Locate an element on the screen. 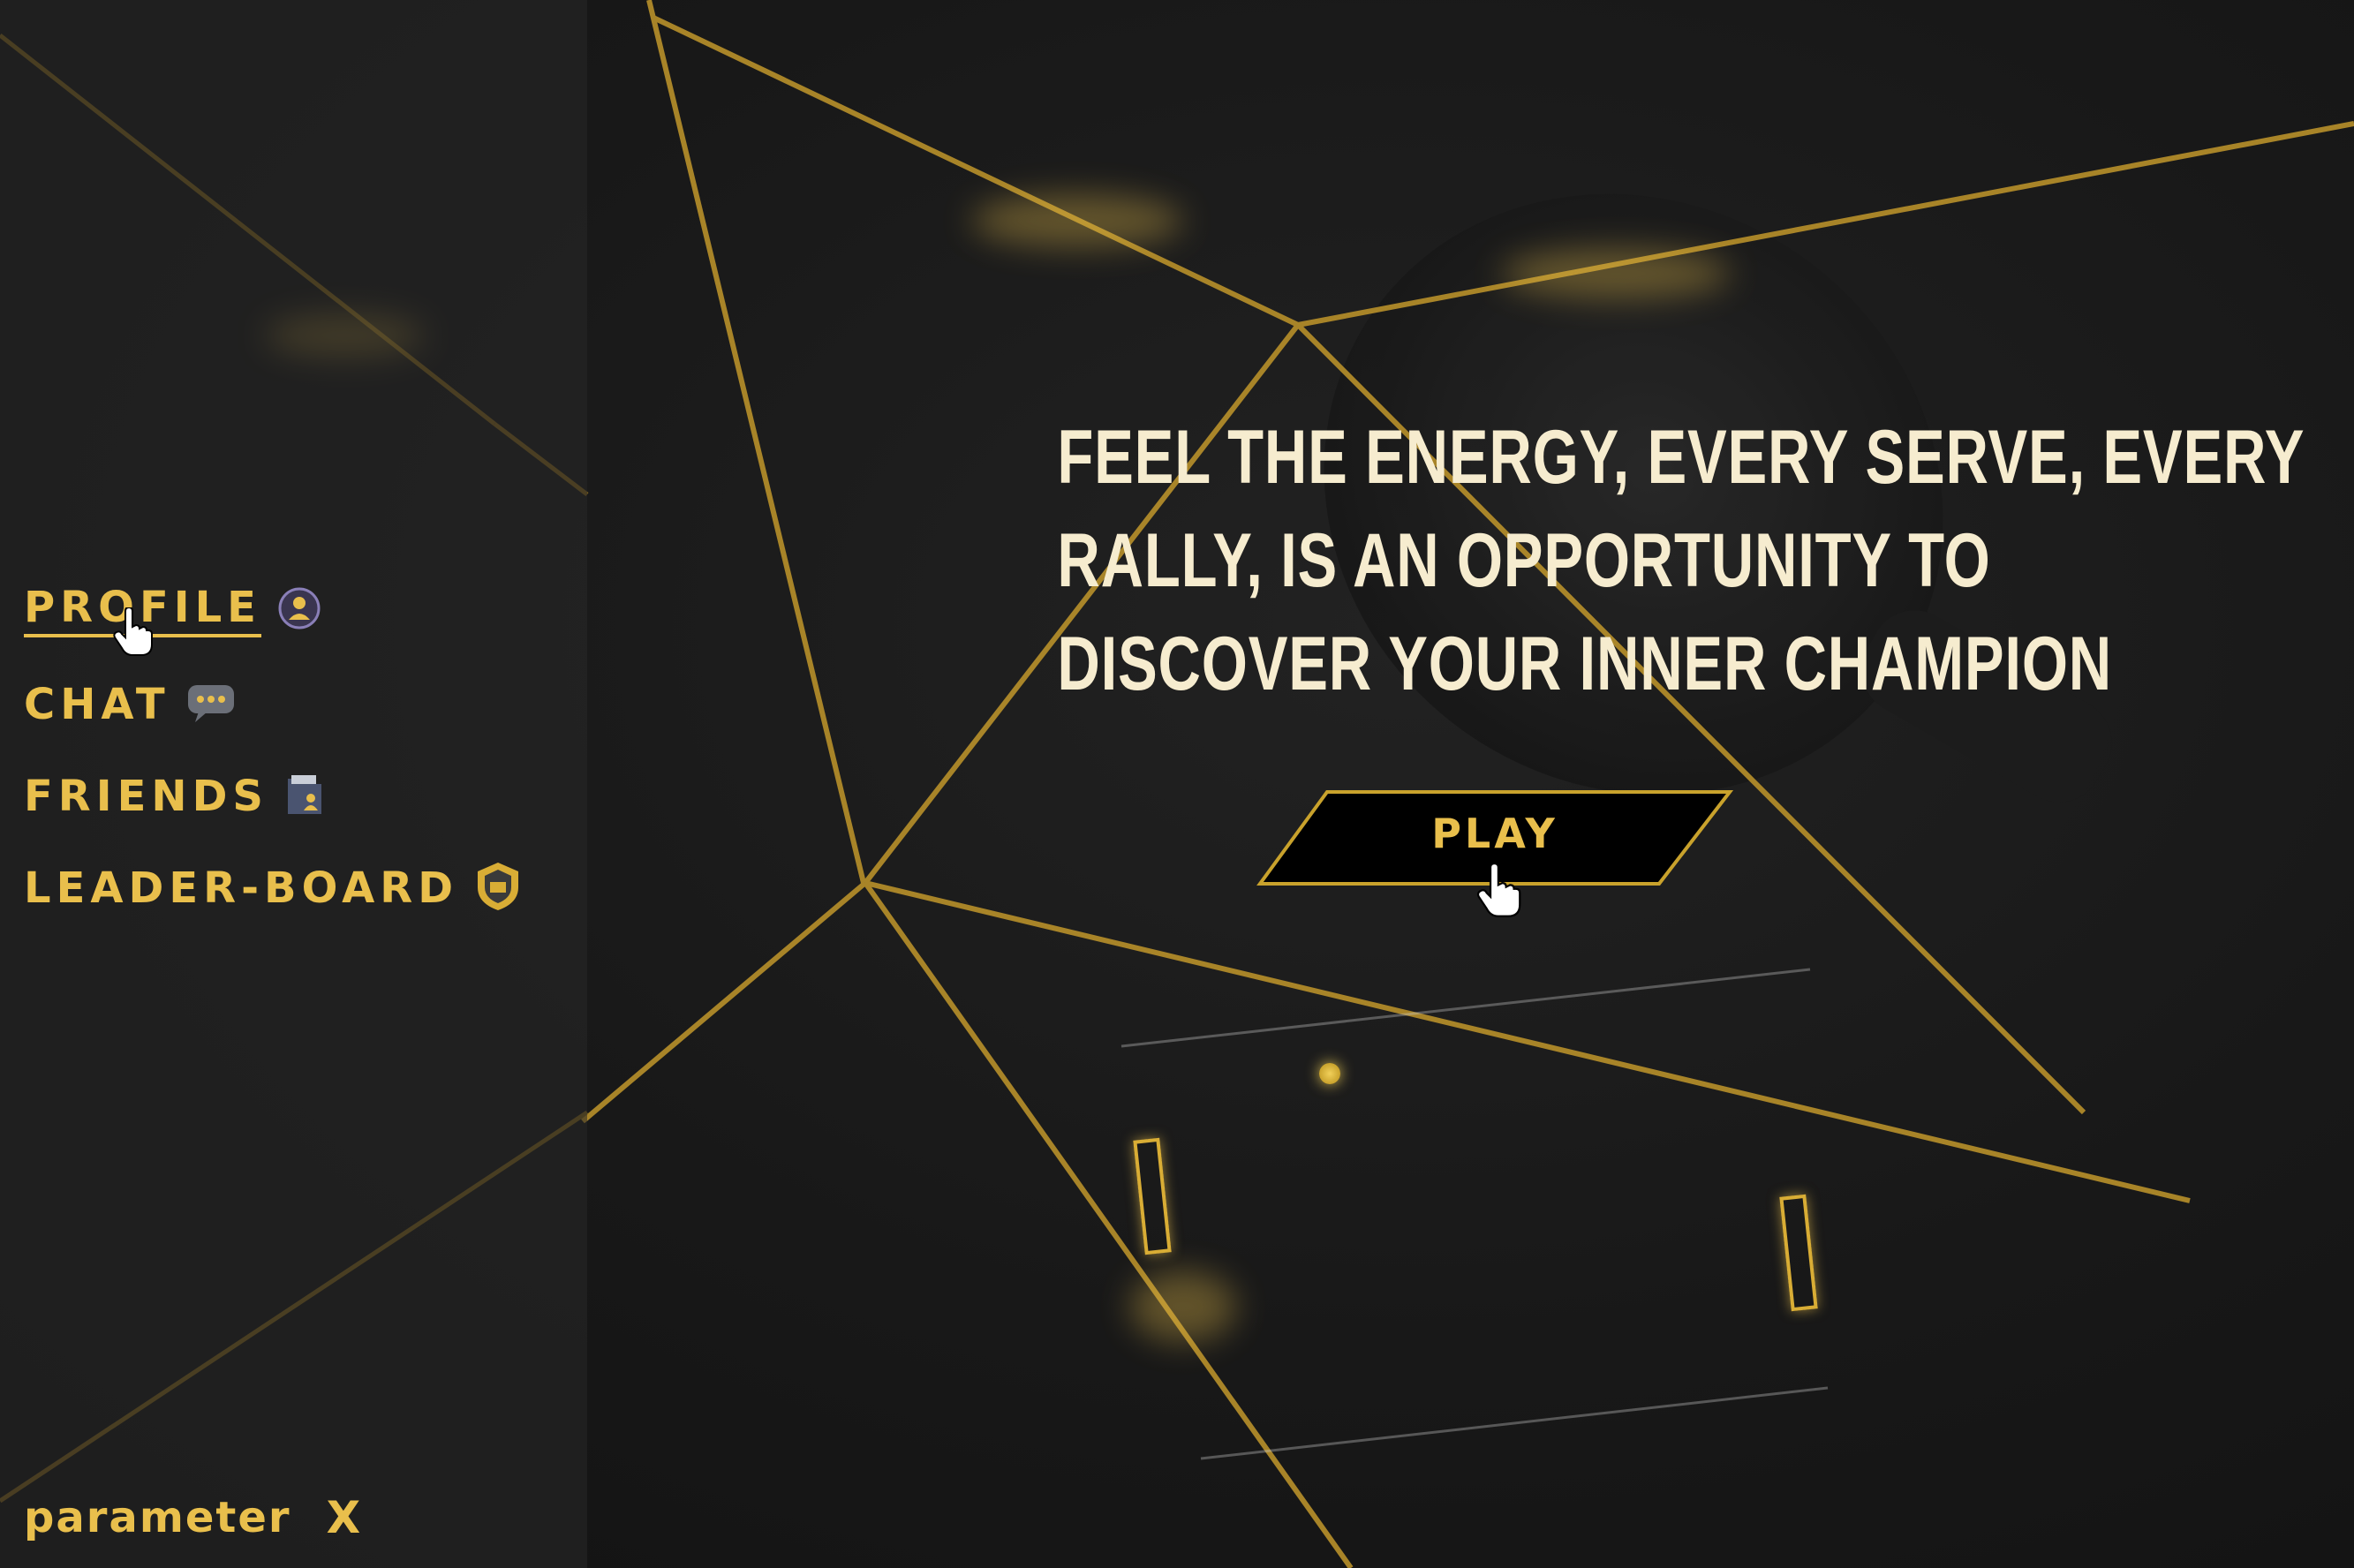 Image resolution: width=2354 pixels, height=1568 pixels. tagline-line: FEEL THE ENERGY, EVERY SERVE, EVERY is located at coordinates (1681, 457).